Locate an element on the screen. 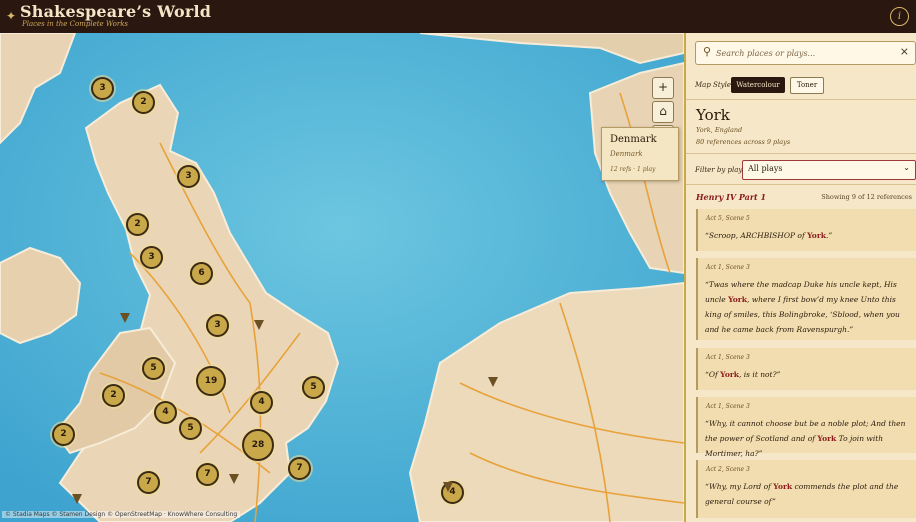 Image resolution: width=916 pixels, height=522 pixels. search-box: ⚲ × is located at coordinates (805, 53).